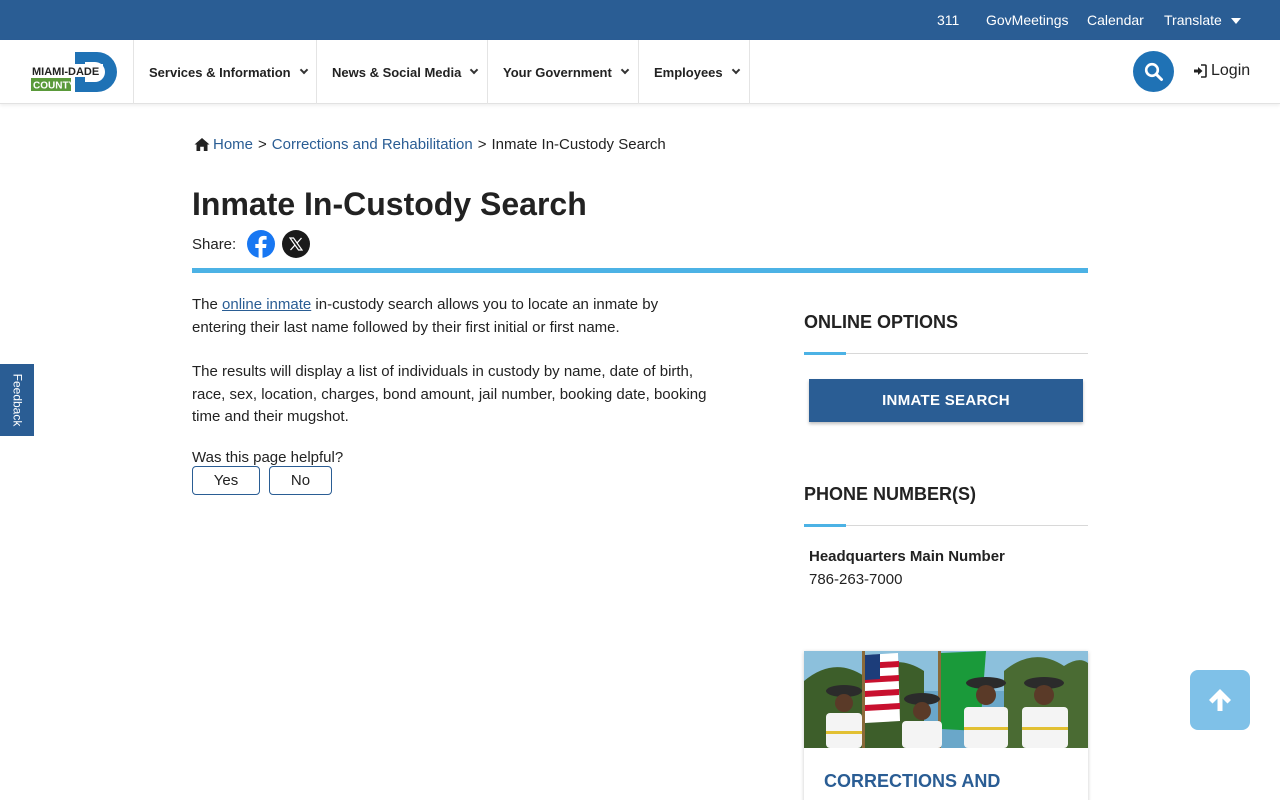  Describe the element at coordinates (1200, 71) in the screenshot. I see `login-icon` at that location.